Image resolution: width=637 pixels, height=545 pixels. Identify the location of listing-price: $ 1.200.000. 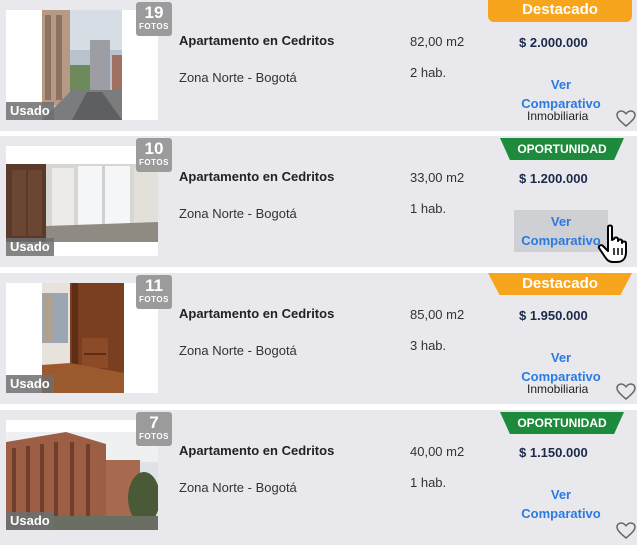
(553, 178).